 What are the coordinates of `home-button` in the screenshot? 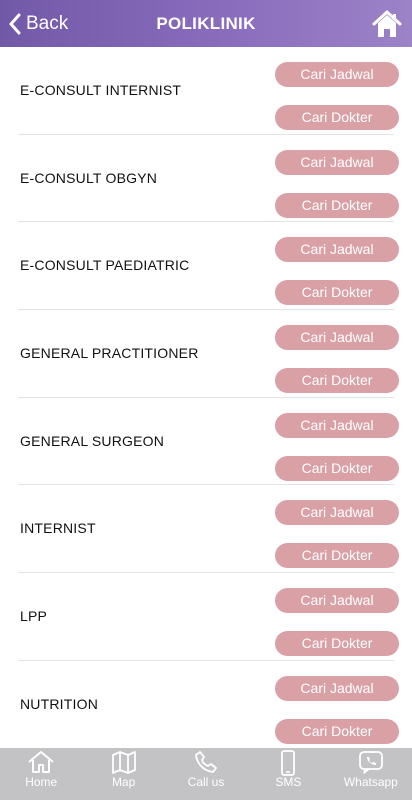 It's located at (387, 24).